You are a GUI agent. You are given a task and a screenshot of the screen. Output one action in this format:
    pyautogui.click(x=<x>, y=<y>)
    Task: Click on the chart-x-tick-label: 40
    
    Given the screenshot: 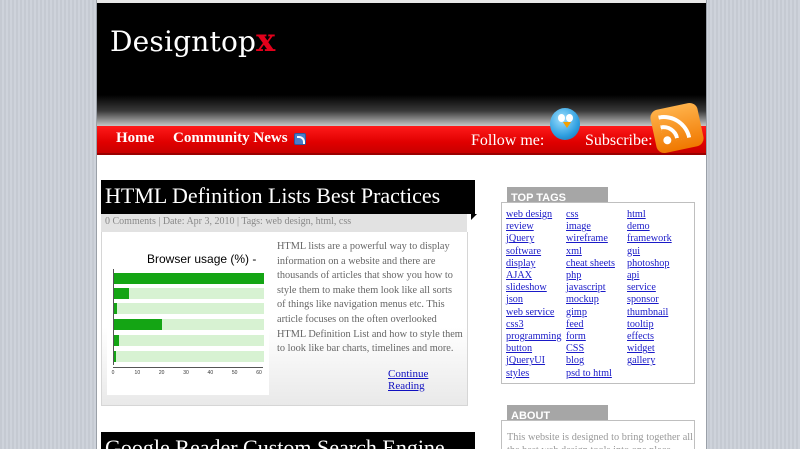 What is the action you would take?
    pyautogui.click(x=210, y=373)
    